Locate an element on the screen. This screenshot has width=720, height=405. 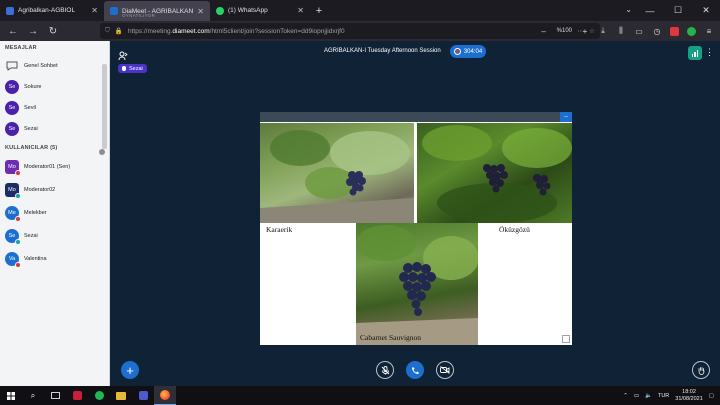
minimize-presentation-button: – is located at coordinates (566, 117).